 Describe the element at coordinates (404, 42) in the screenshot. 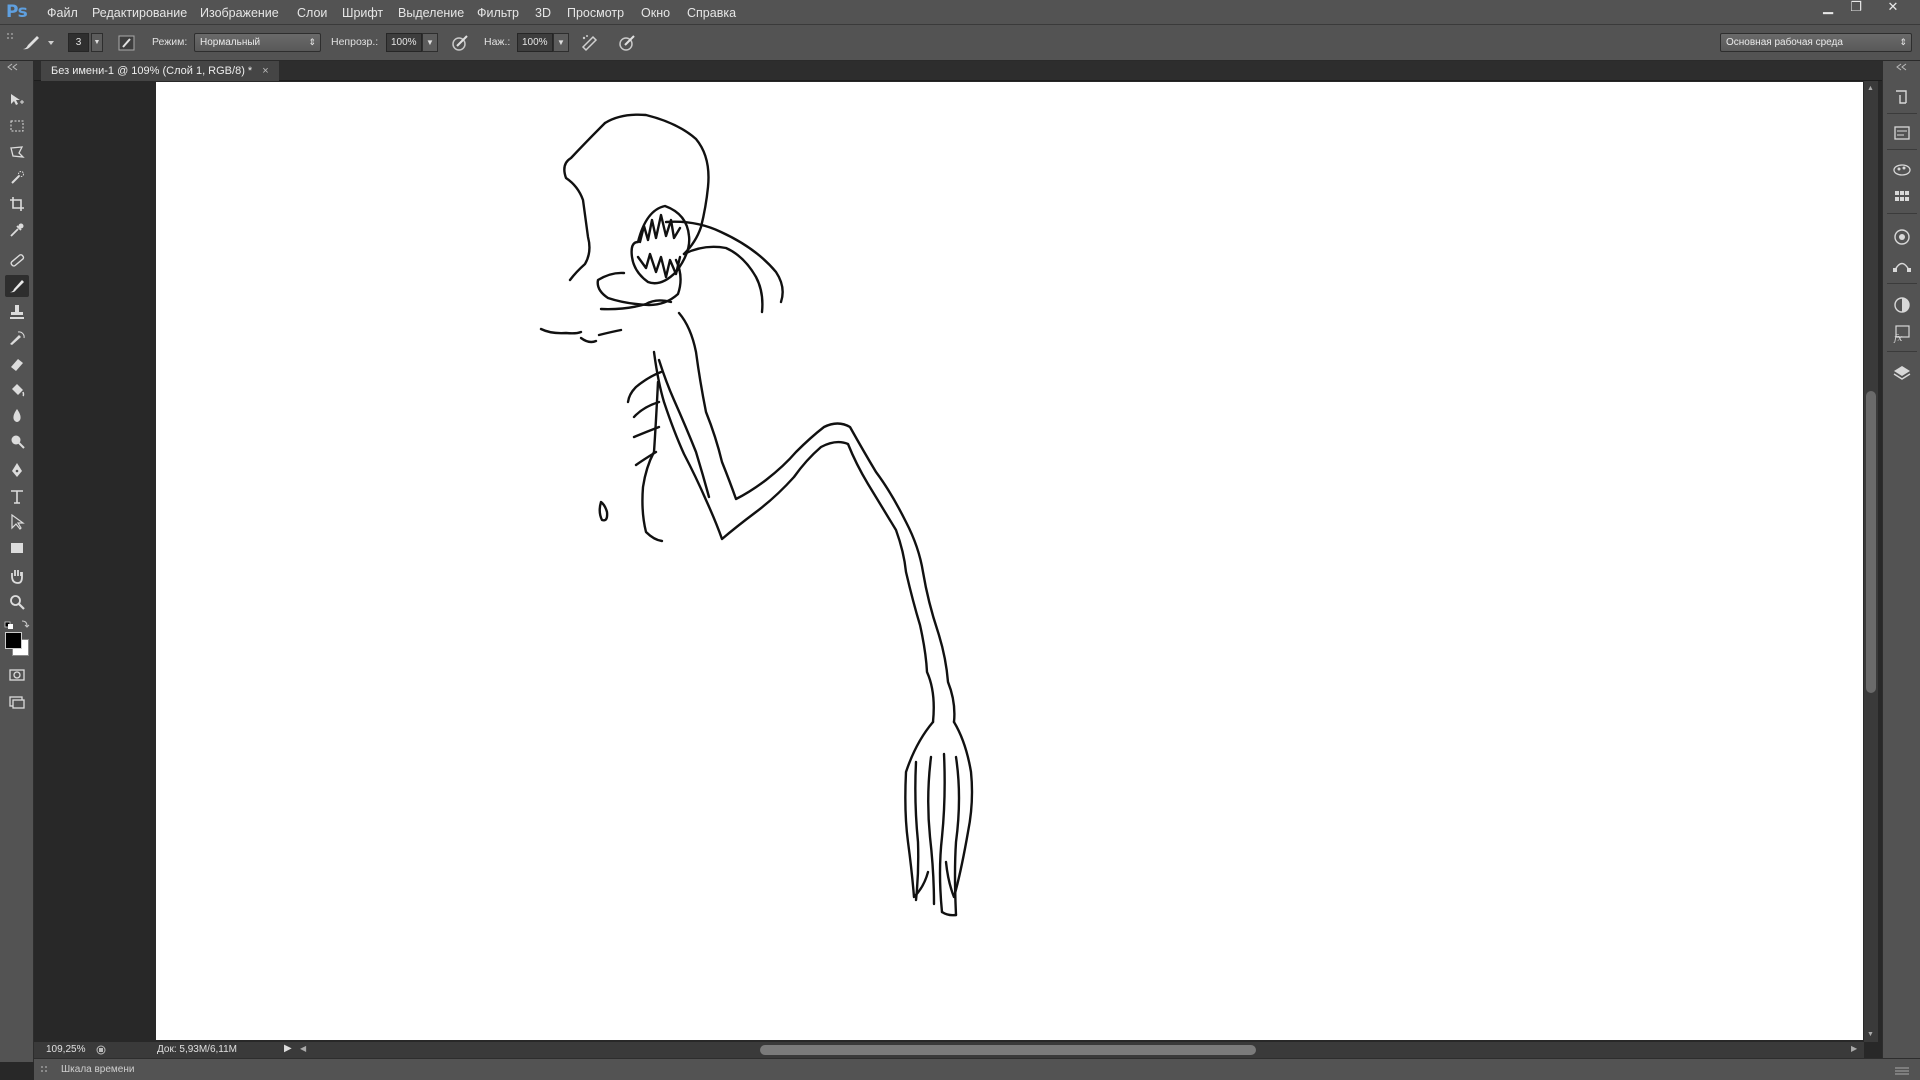

I see `opacity-field: 100%` at that location.